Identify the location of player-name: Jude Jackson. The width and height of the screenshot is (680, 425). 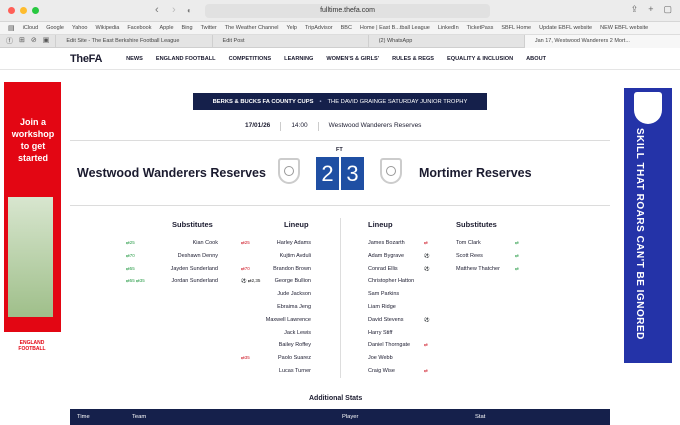
(294, 294).